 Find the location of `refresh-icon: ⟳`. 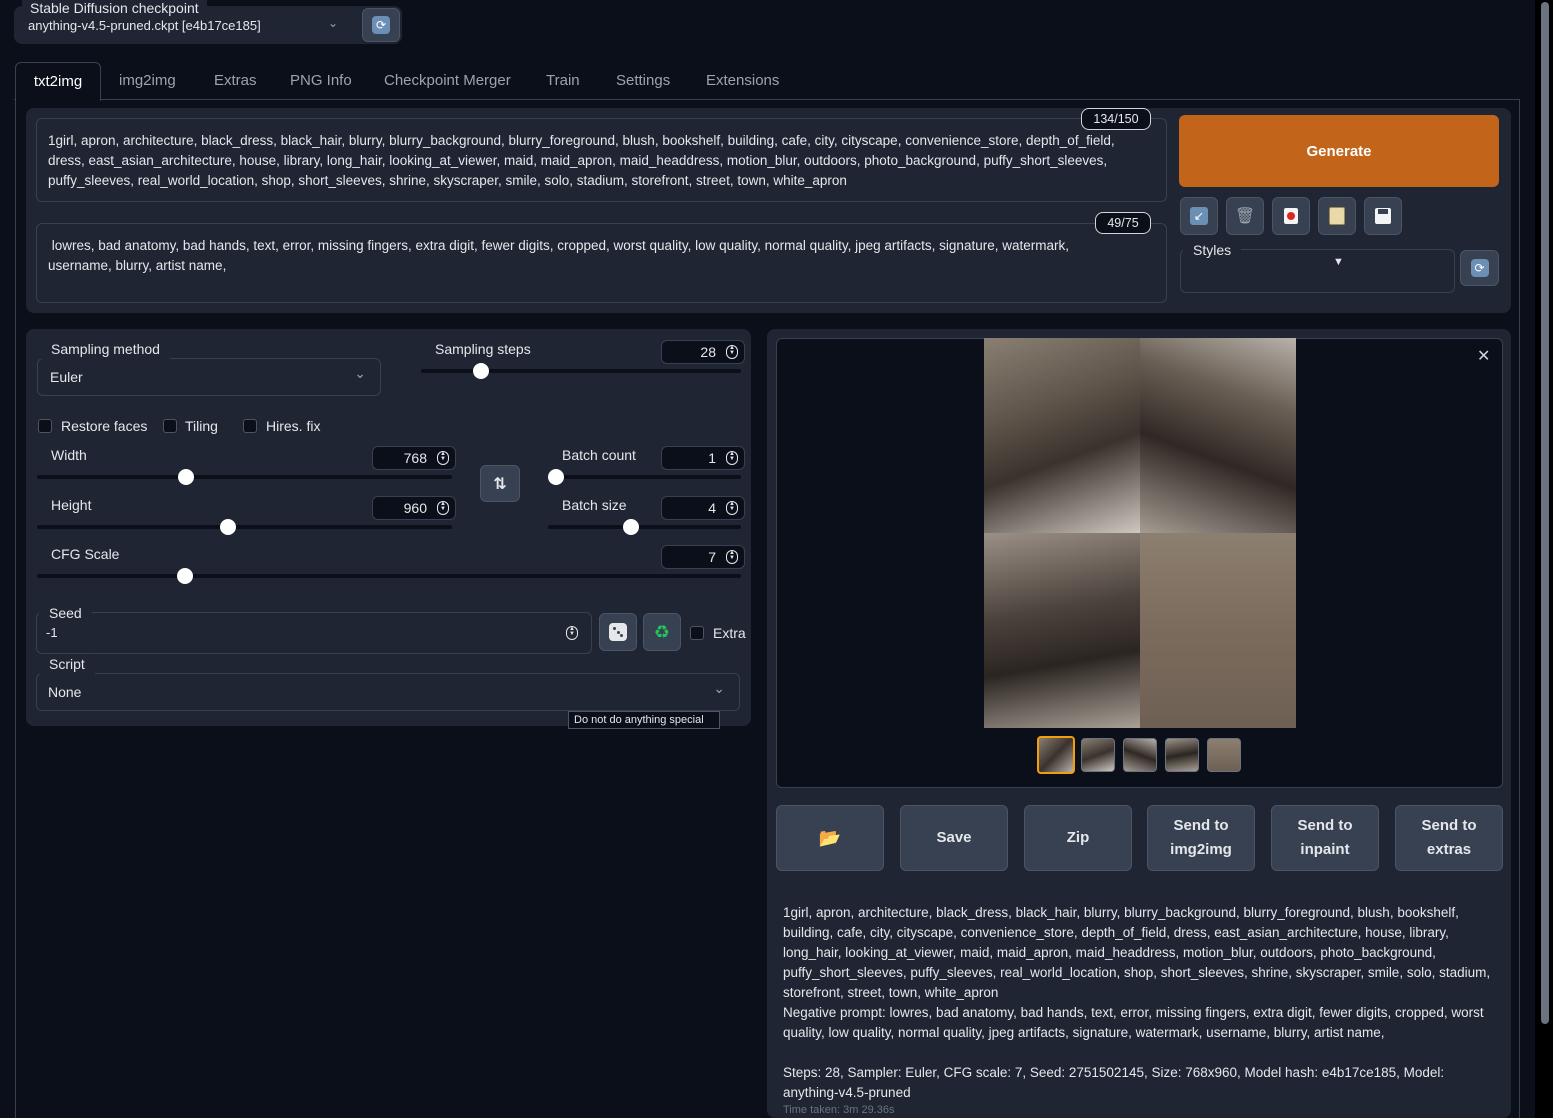

refresh-icon: ⟳ is located at coordinates (1479, 268).